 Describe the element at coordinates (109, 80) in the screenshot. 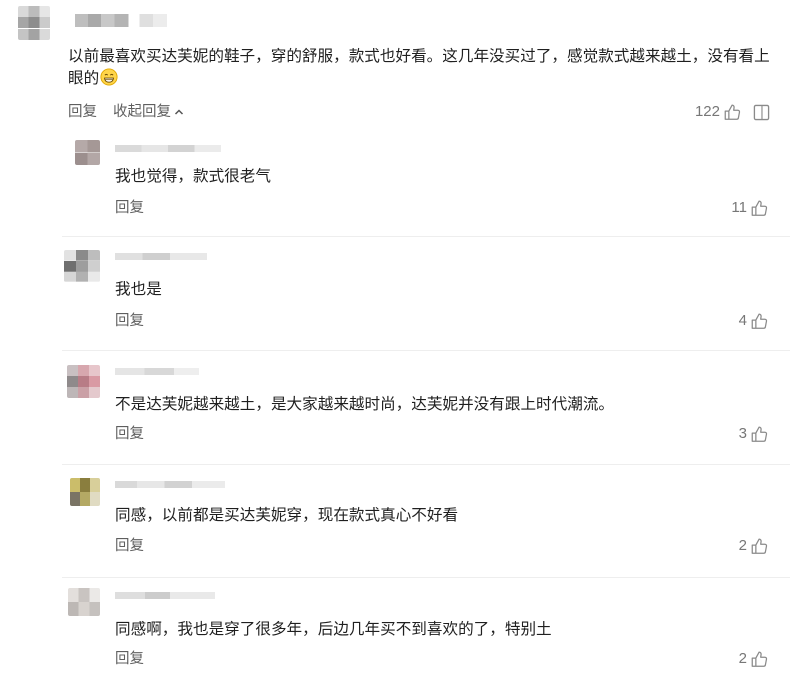

I see `grinning-face-emoji-icon` at that location.